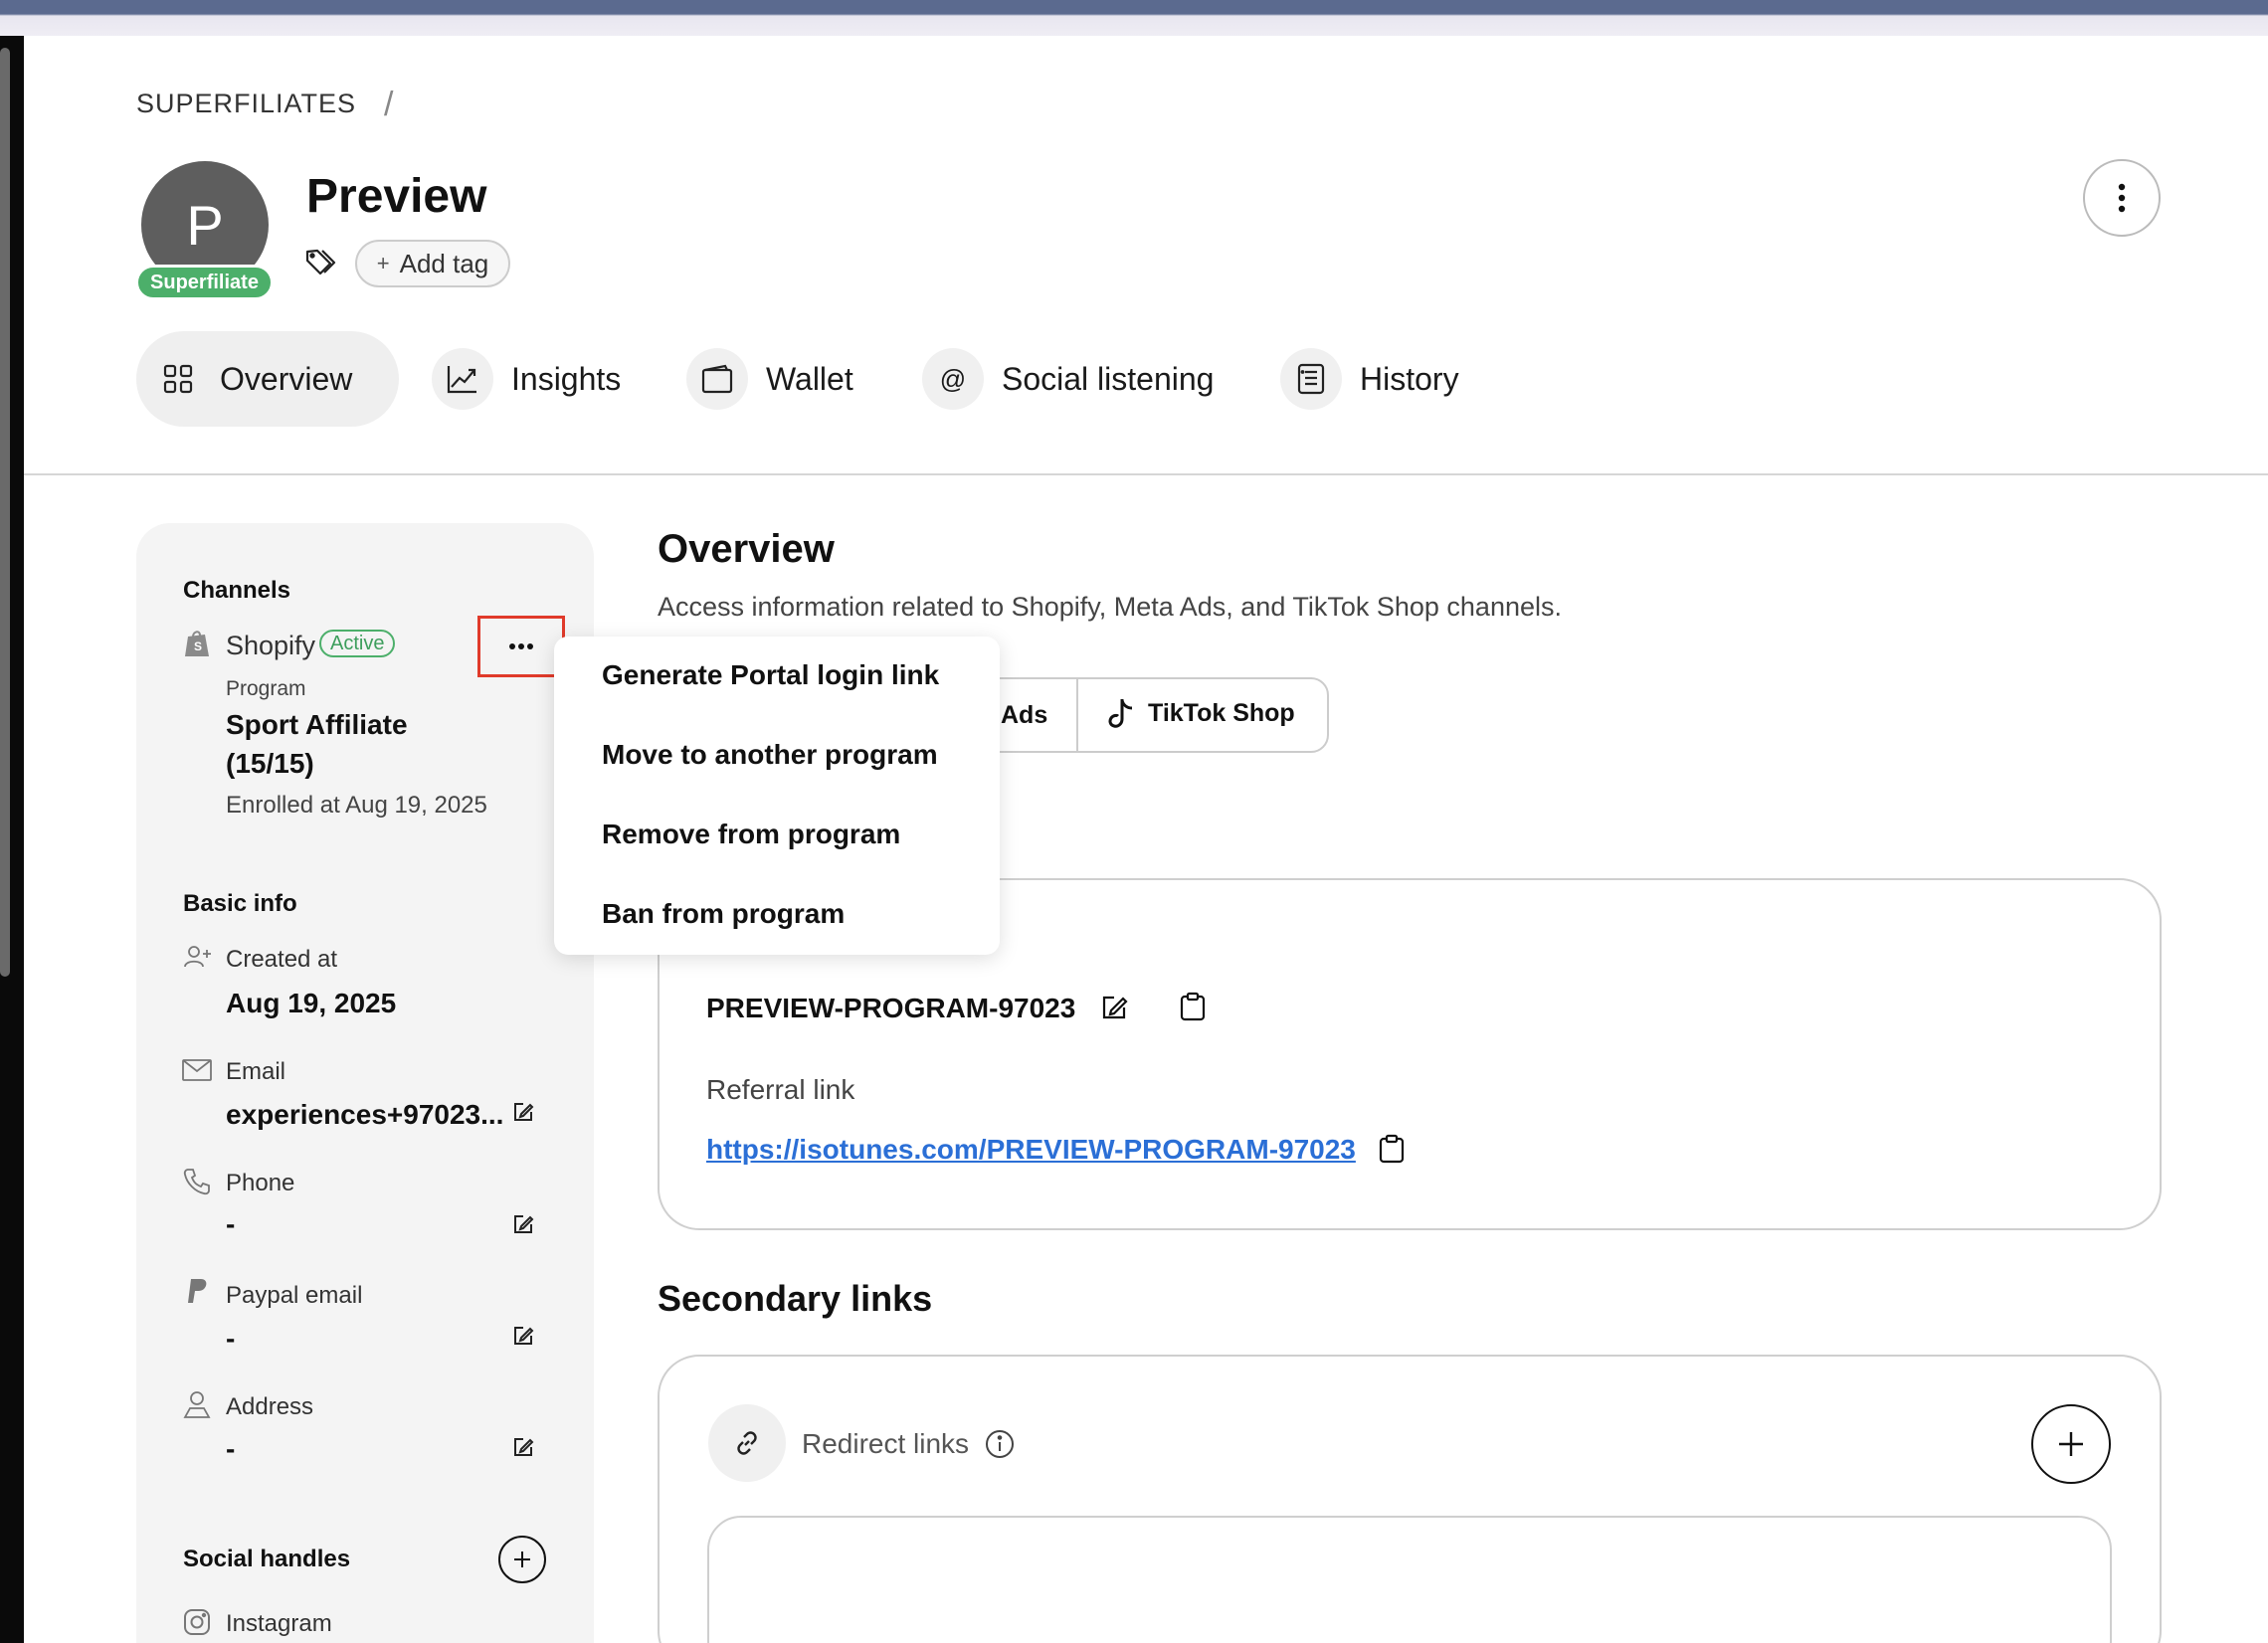  I want to click on channel-more-button, so click(521, 646).